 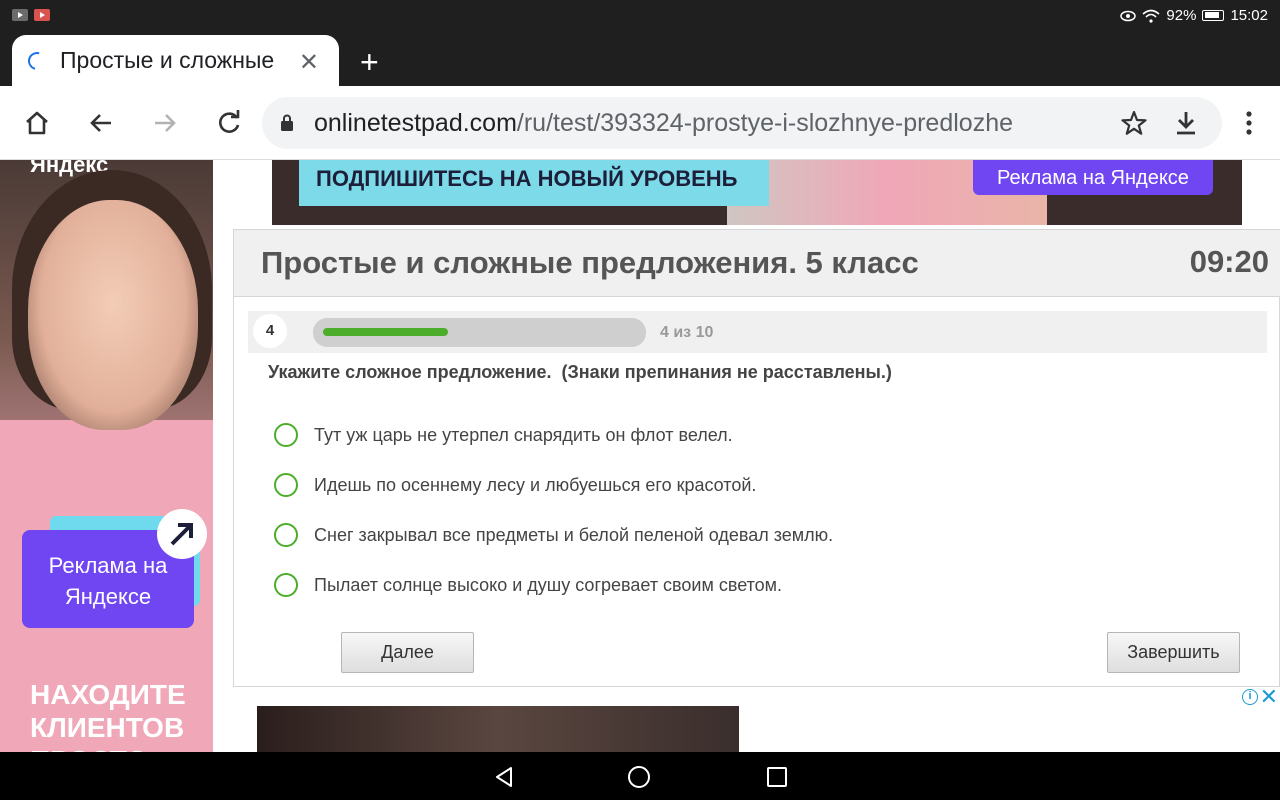 What do you see at coordinates (108, 715) in the screenshot?
I see `ad-headline: НАХОДИТЕ КЛИЕНТОВ ПРОСТО` at bounding box center [108, 715].